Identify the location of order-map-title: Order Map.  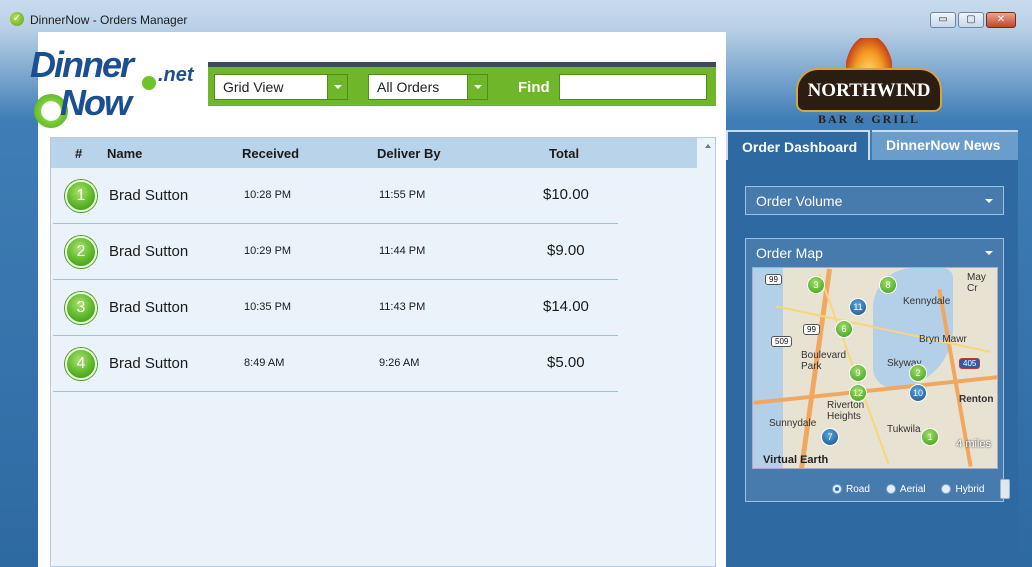
(789, 253).